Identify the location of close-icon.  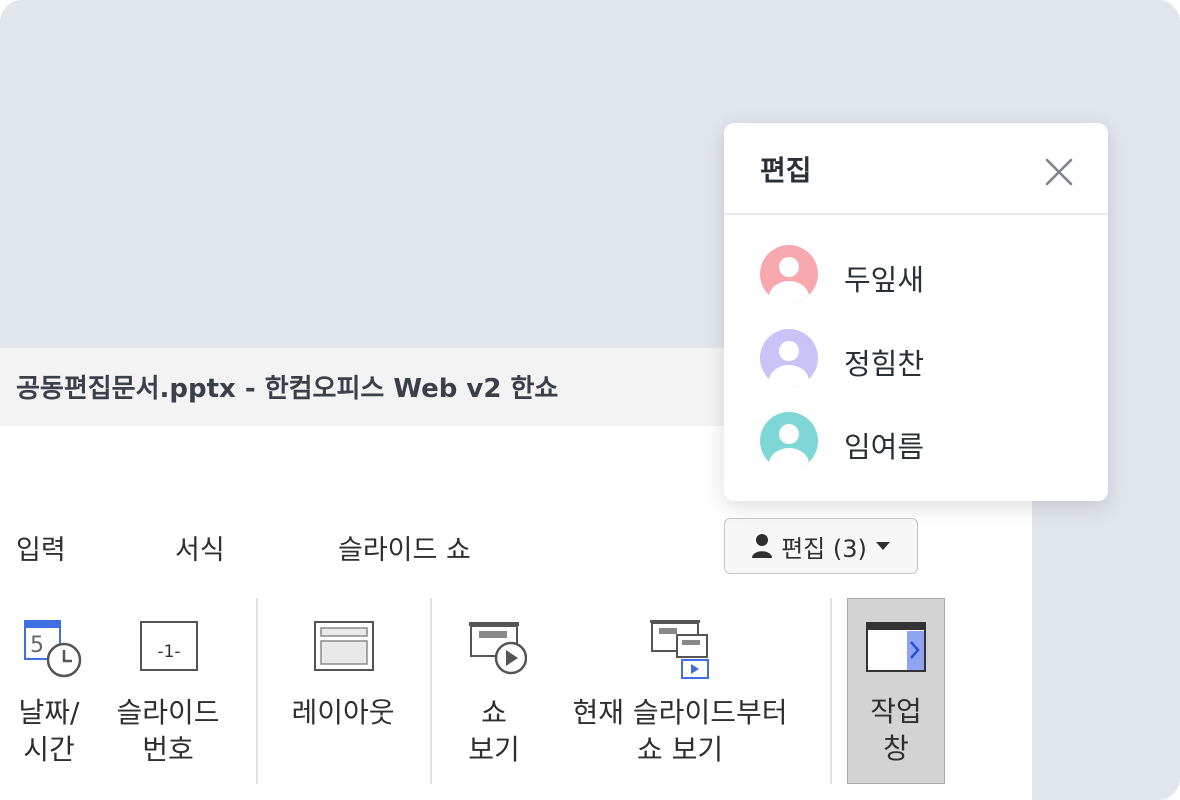
(1059, 172).